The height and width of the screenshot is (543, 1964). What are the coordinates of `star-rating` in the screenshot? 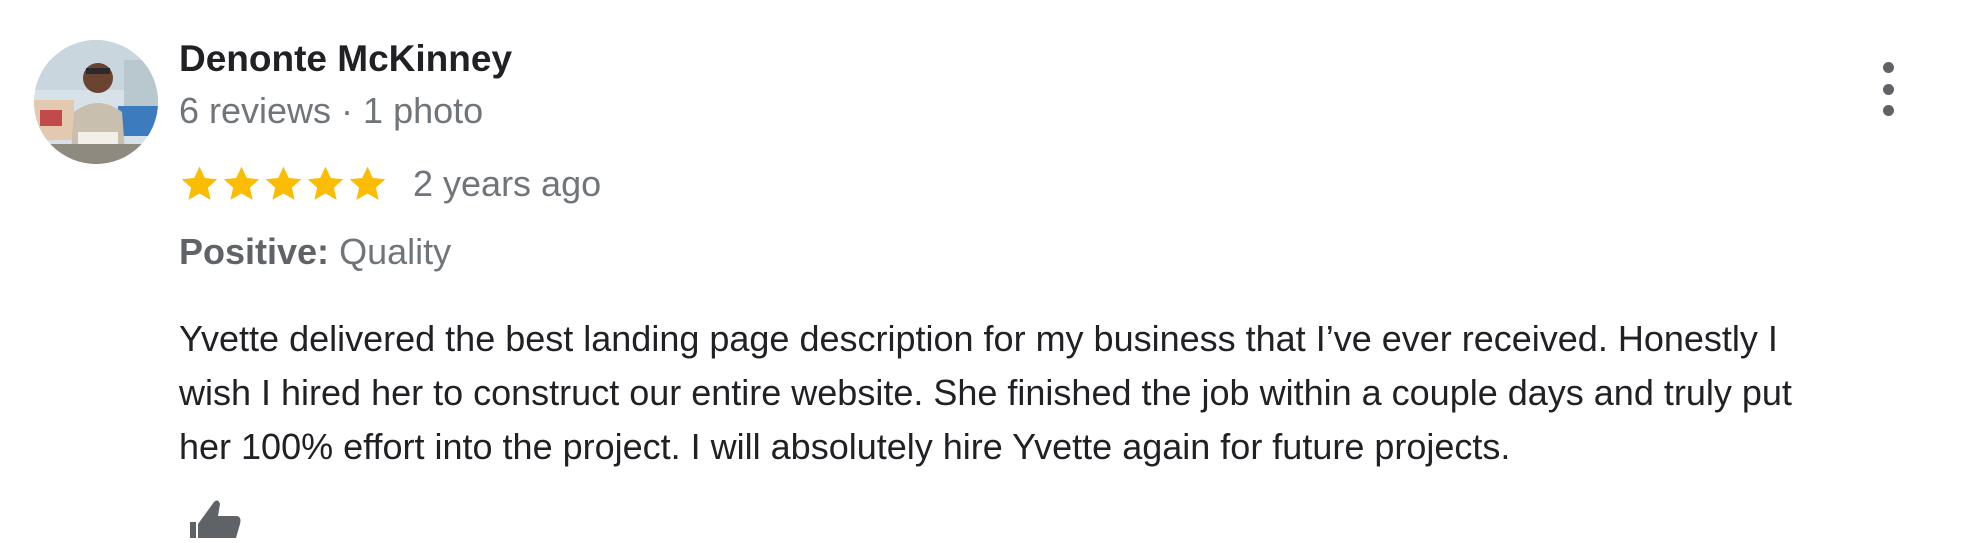 It's located at (284, 184).